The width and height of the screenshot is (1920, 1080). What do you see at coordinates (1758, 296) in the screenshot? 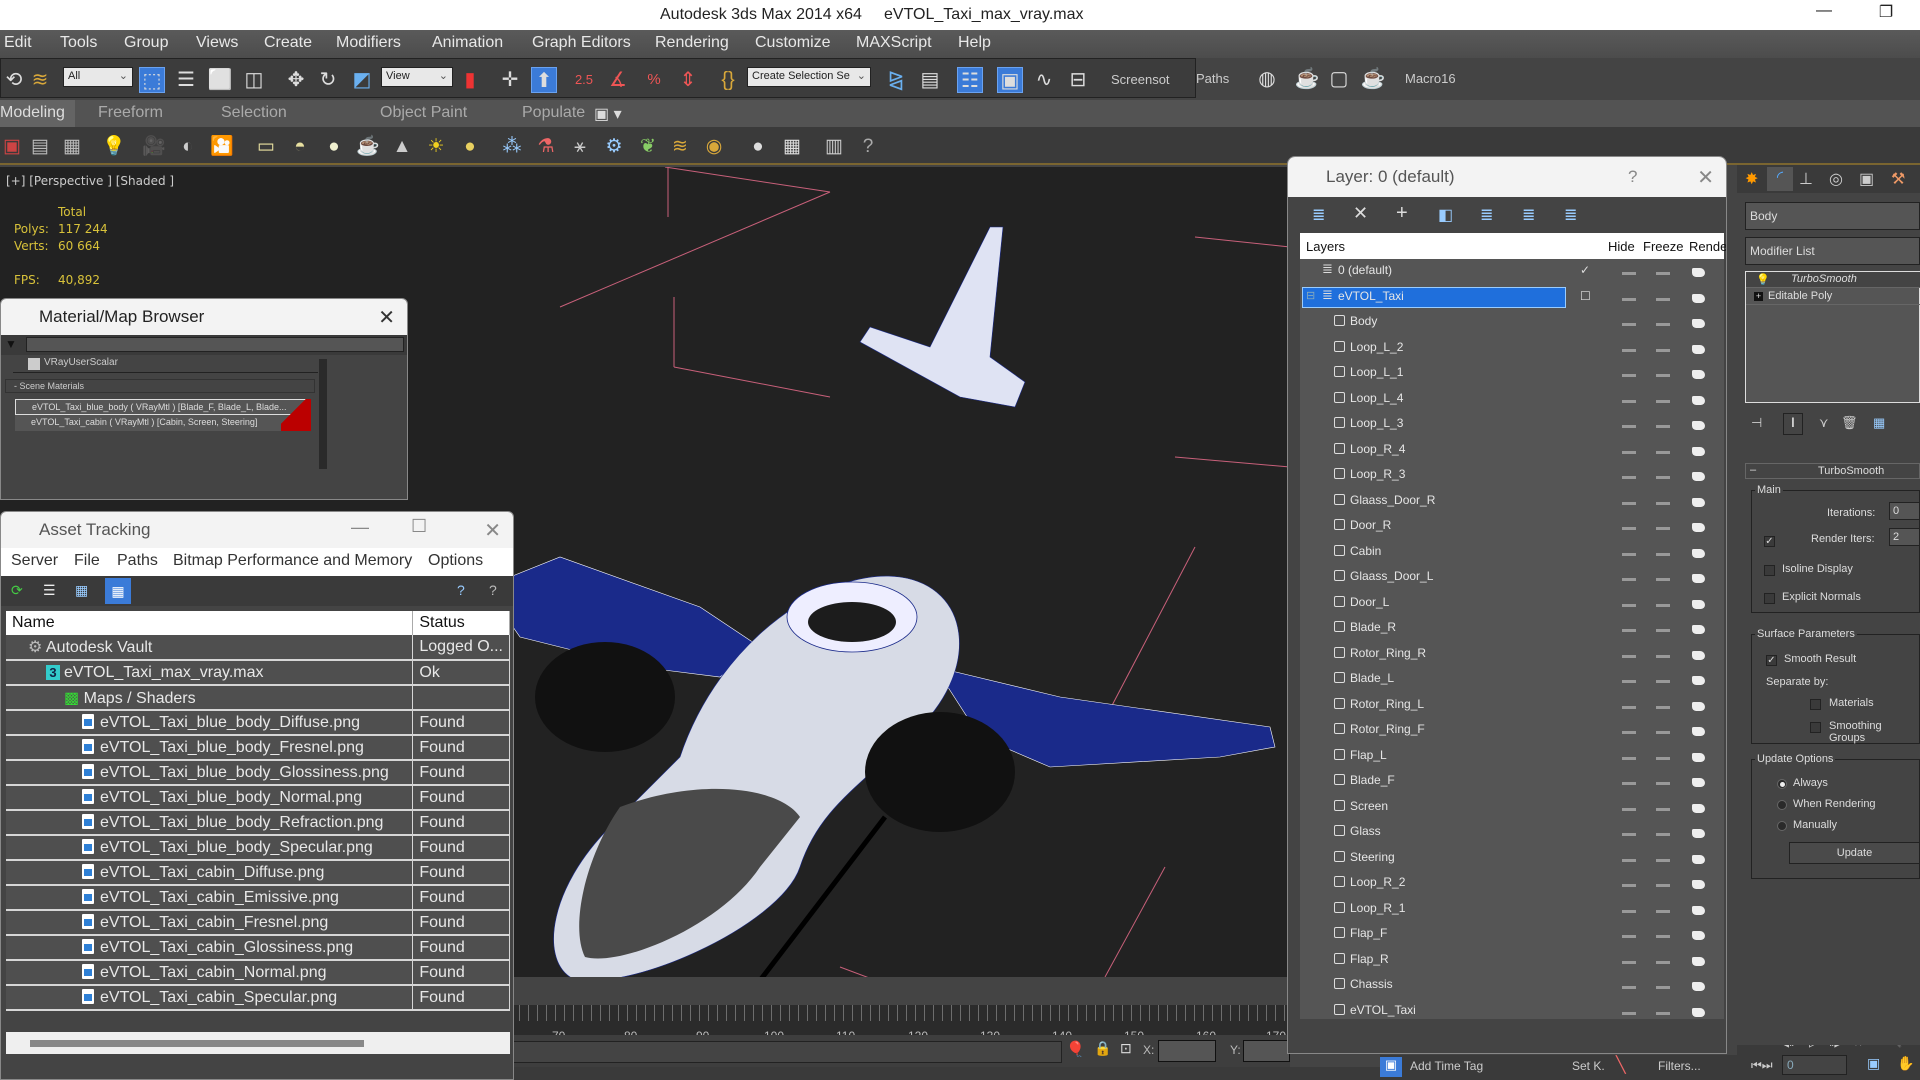
I see `expand-icon: +` at bounding box center [1758, 296].